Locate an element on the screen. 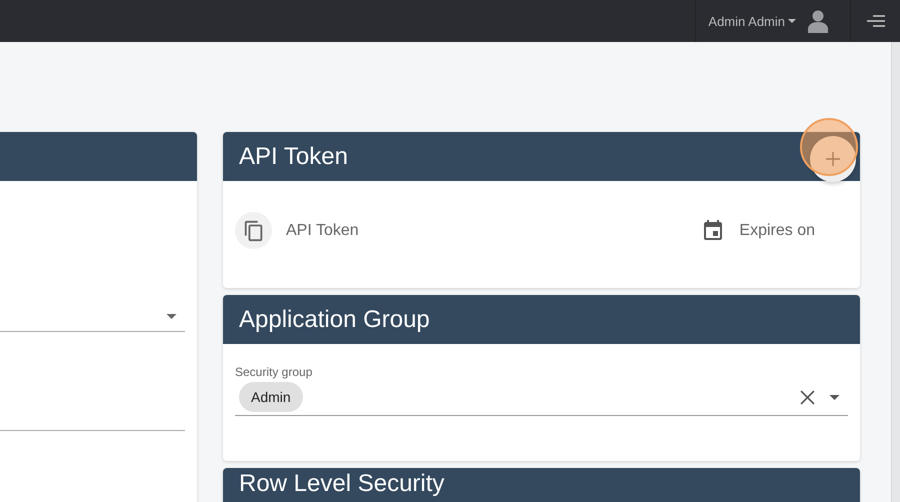 The image size is (900, 502). column-header: API Token is located at coordinates (322, 231).